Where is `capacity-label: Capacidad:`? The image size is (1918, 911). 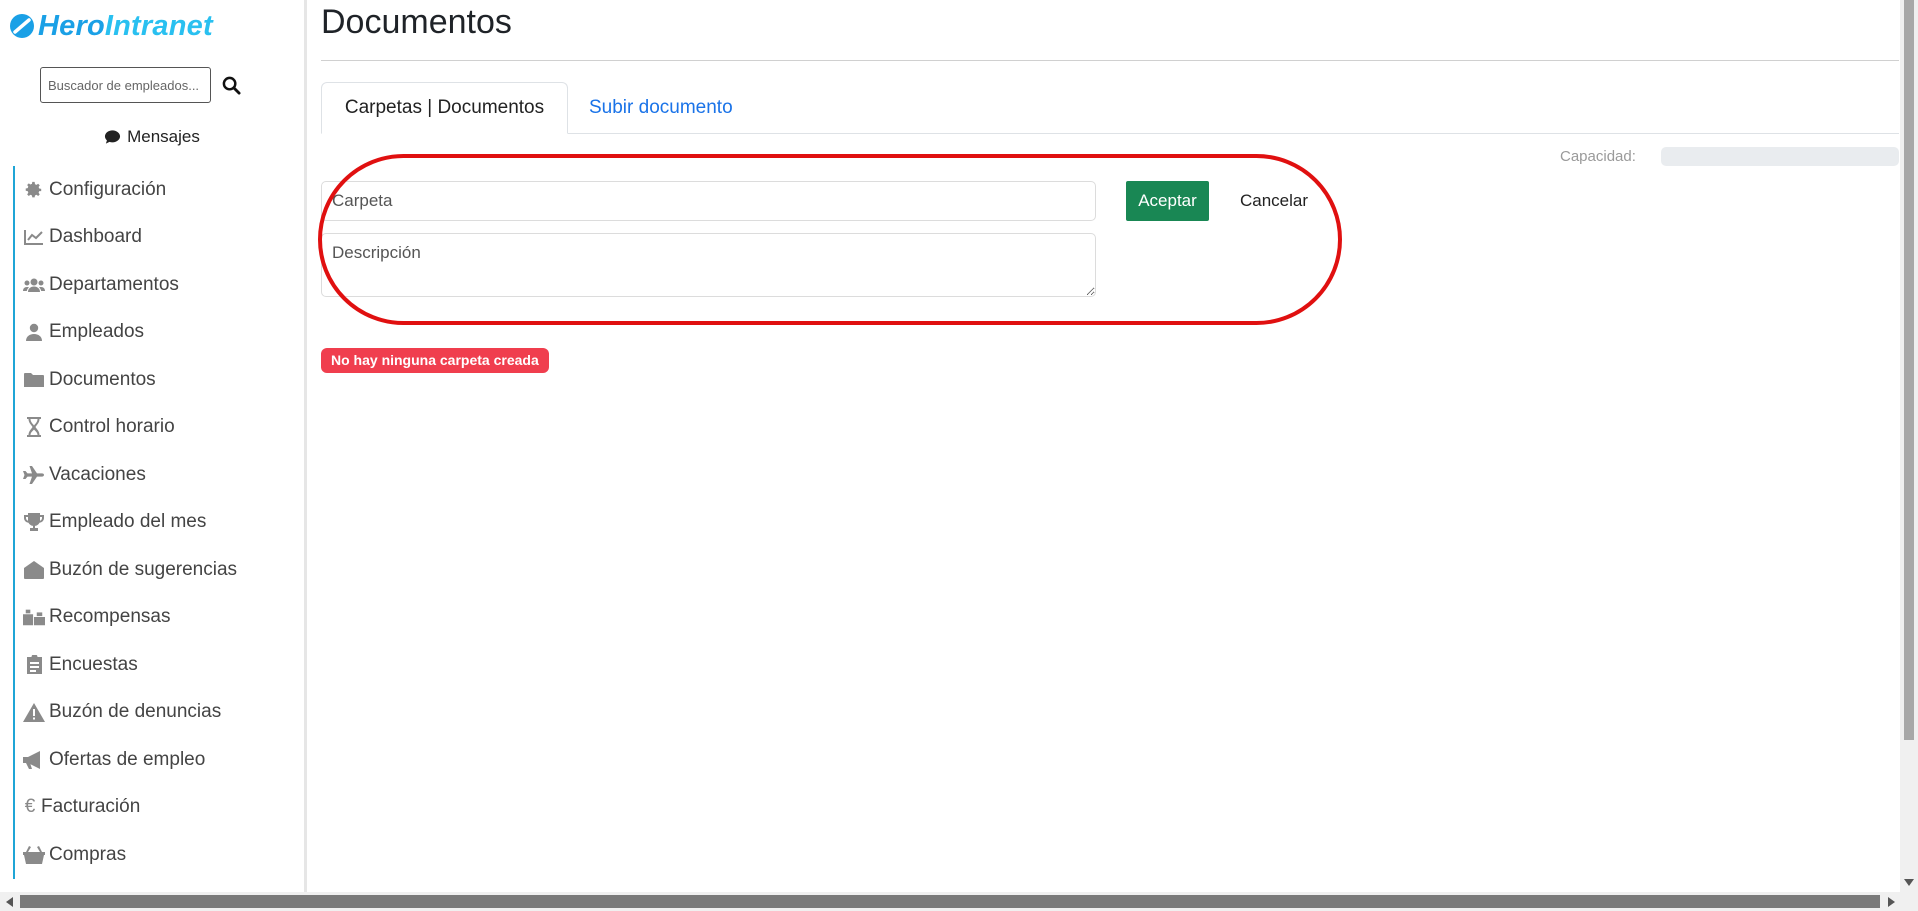
capacity-label: Capacidad: is located at coordinates (1598, 156).